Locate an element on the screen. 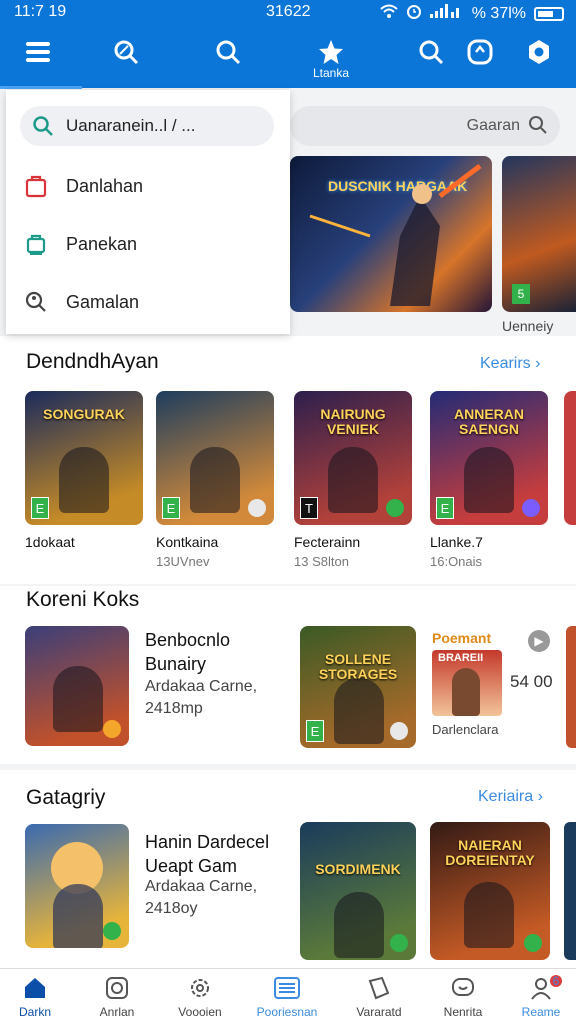 The width and height of the screenshot is (576, 1024). game-meta: 13 S8lton is located at coordinates (321, 561).